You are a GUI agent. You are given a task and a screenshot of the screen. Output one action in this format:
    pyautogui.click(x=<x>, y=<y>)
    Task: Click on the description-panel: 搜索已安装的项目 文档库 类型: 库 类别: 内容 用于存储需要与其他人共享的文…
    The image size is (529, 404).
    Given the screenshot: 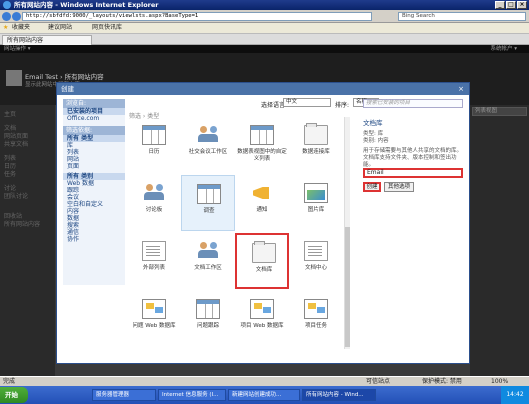 What is the action you would take?
    pyautogui.click(x=413, y=134)
    